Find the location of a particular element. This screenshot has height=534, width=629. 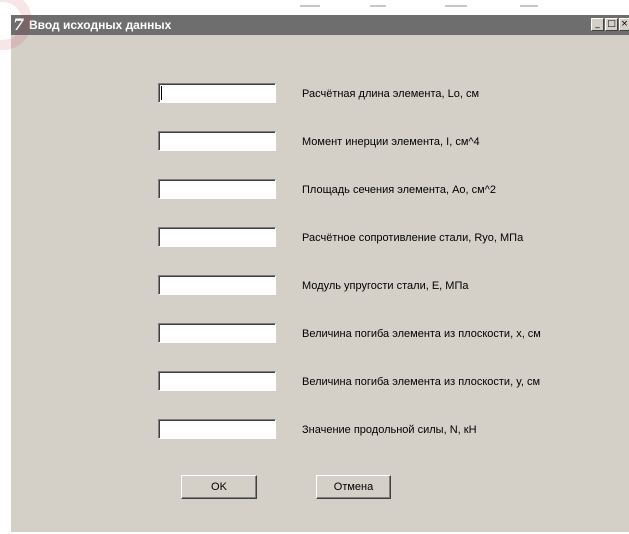

maximize-icon: □ is located at coordinates (611, 24).